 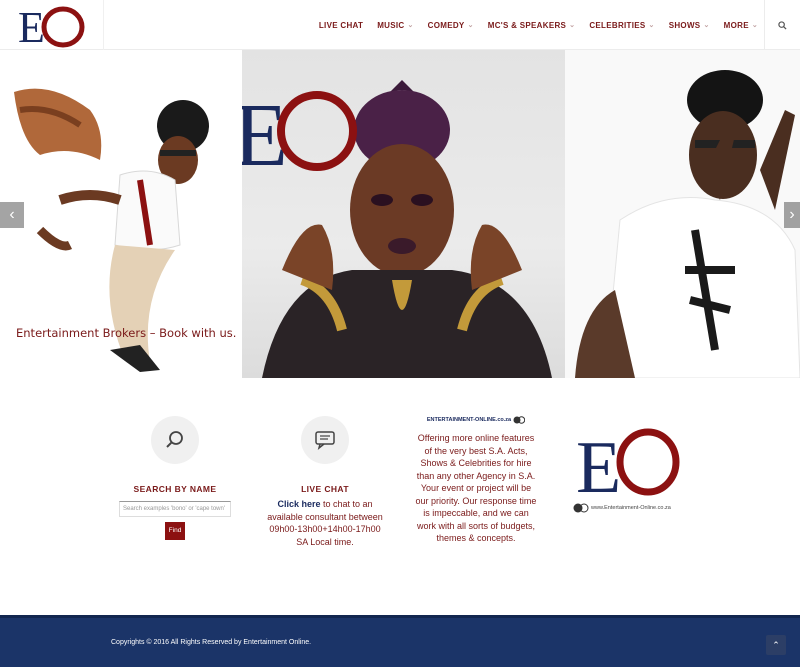 I want to click on header-search-button, so click(x=782, y=25).